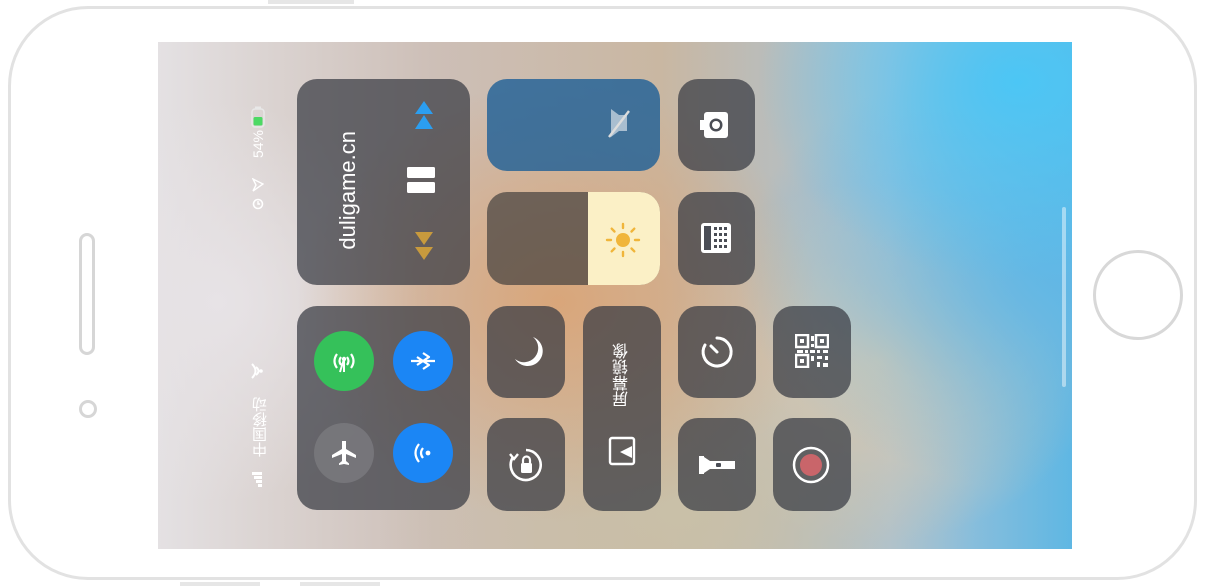 The image size is (1205, 587). I want to click on location-icon, so click(258, 185).